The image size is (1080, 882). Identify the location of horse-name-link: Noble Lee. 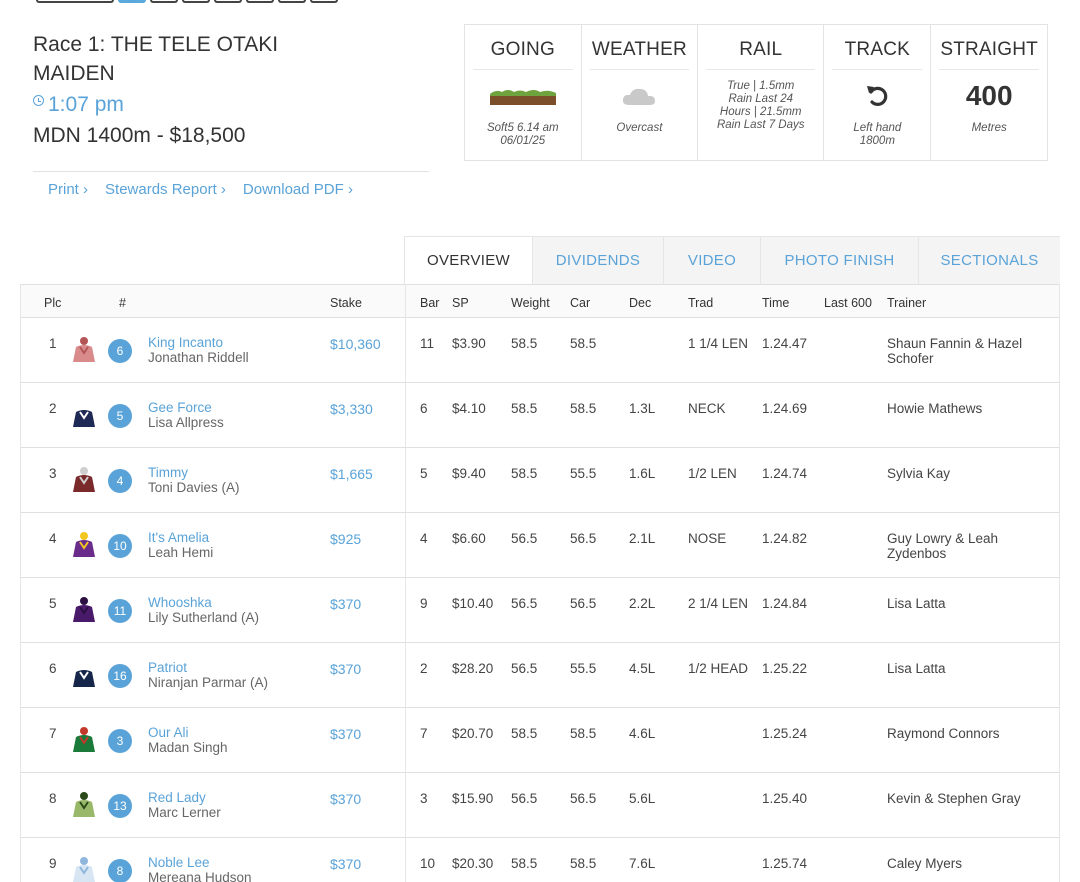
(179, 862).